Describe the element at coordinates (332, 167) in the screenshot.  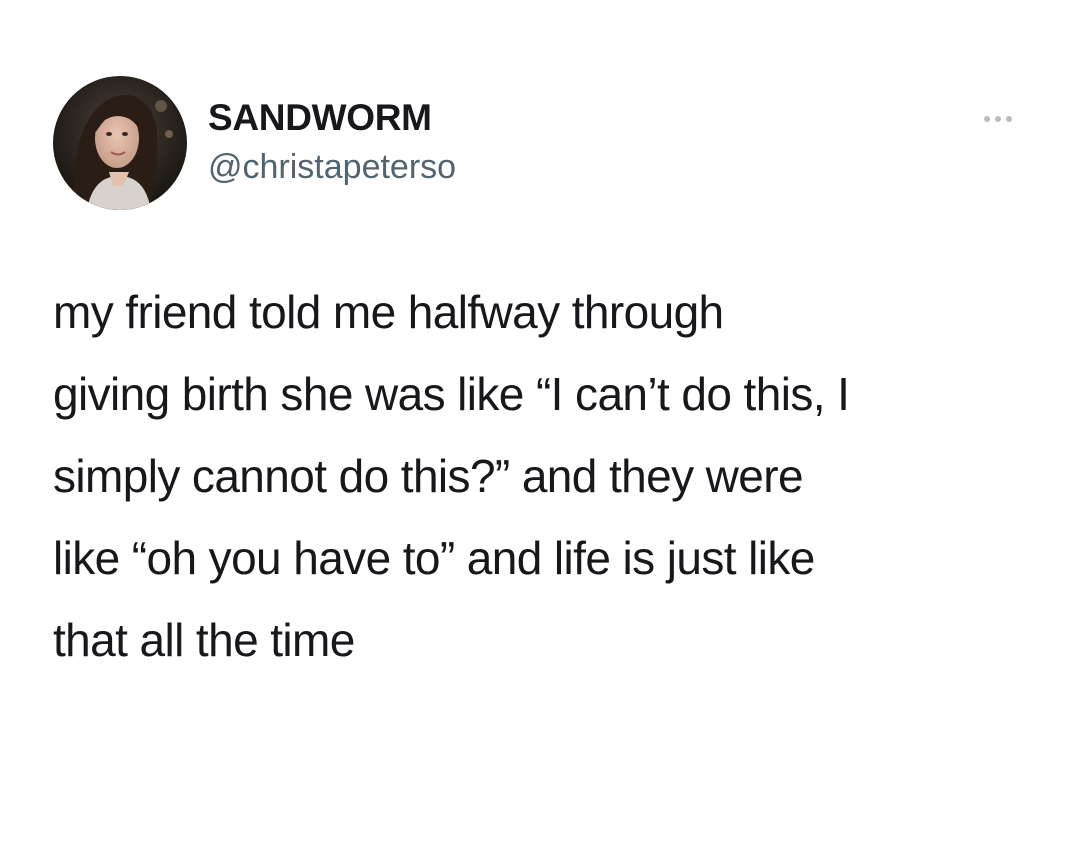
I see `author-handle: @christapeterso` at that location.